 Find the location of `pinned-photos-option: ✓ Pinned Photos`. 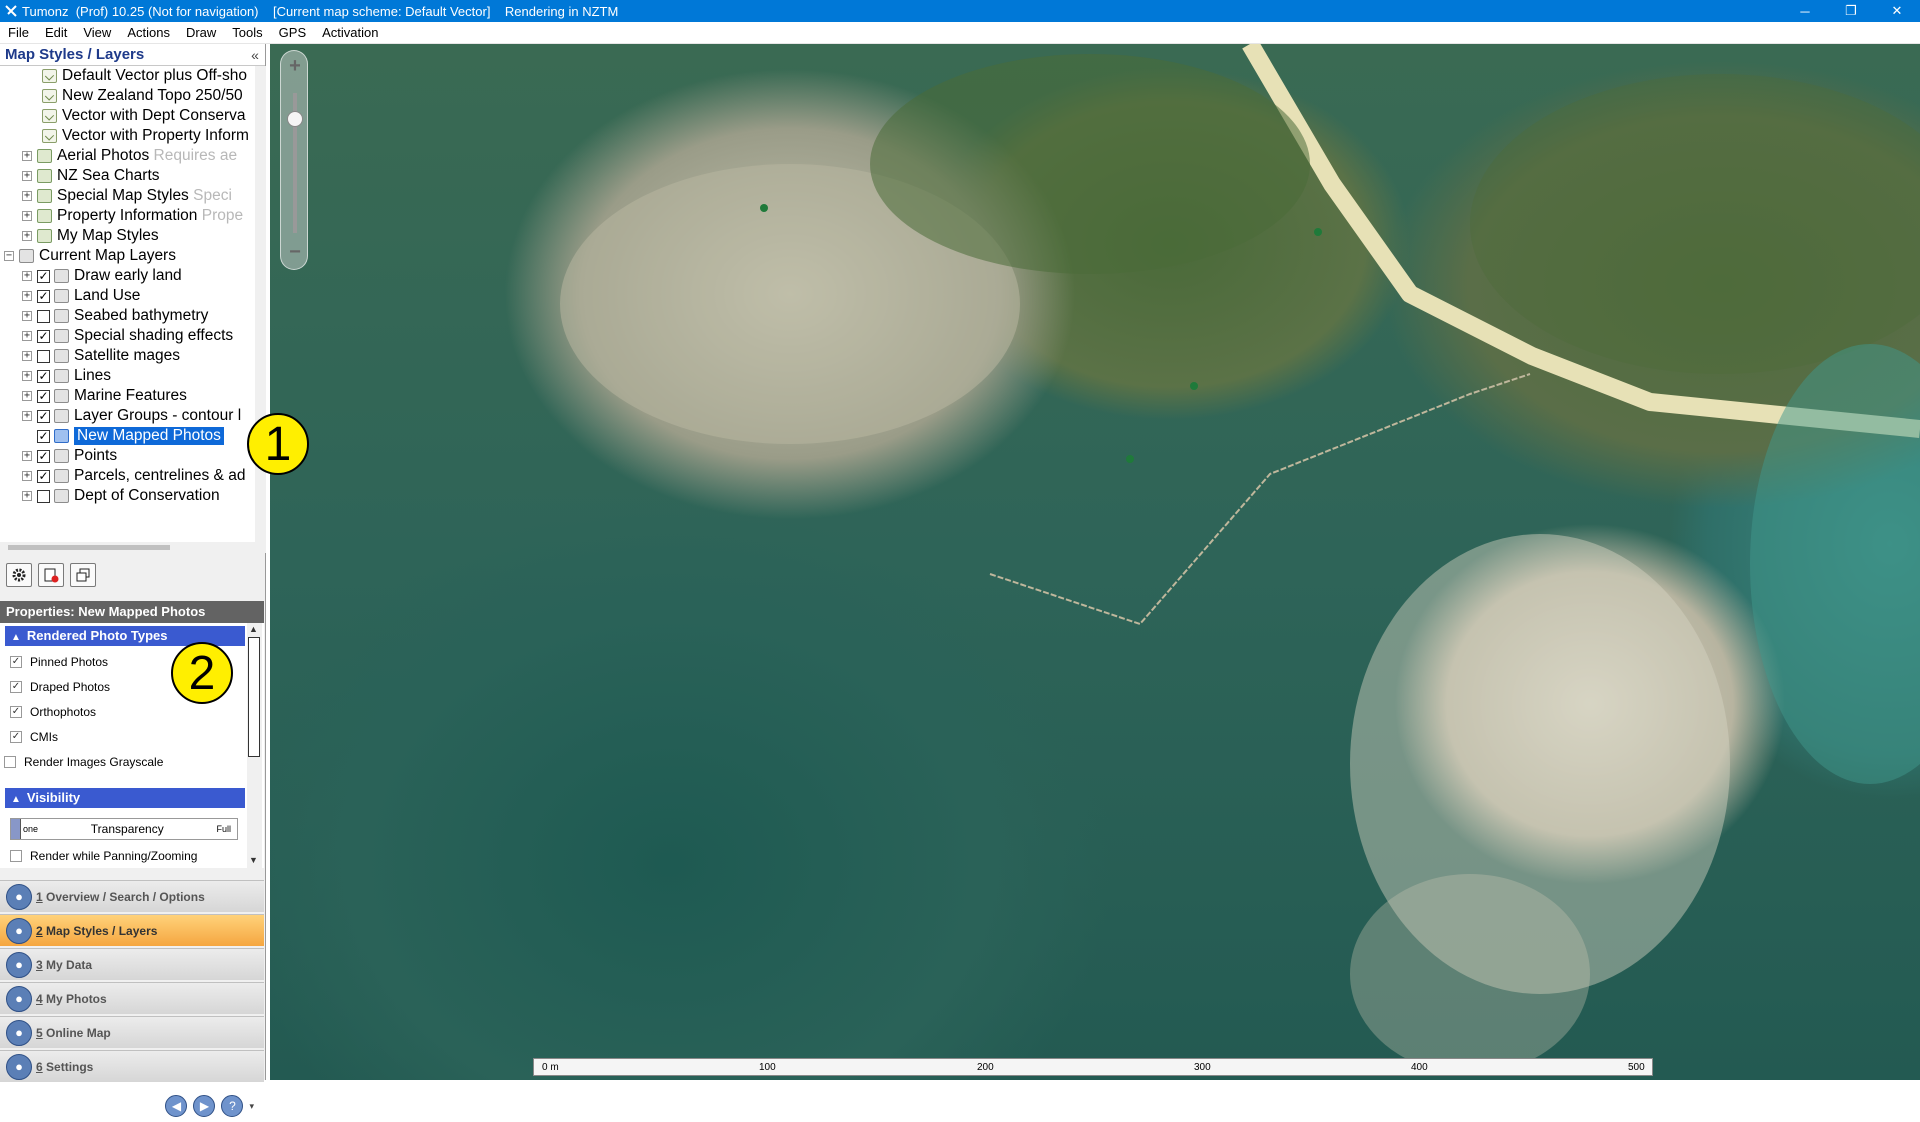

pinned-photos-option: ✓ Pinned Photos is located at coordinates (59, 662).